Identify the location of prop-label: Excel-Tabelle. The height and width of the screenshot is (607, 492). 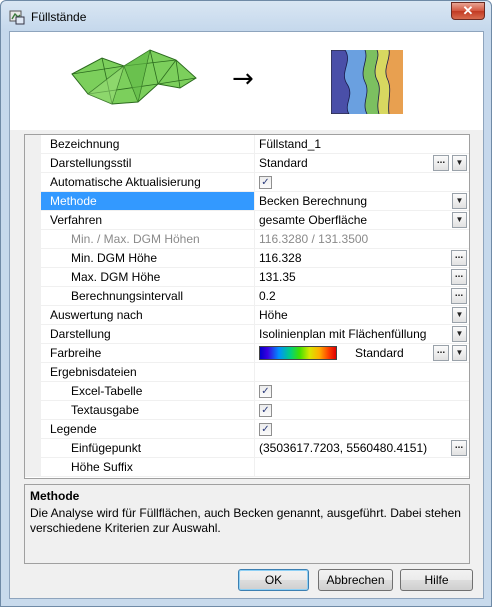
(148, 391).